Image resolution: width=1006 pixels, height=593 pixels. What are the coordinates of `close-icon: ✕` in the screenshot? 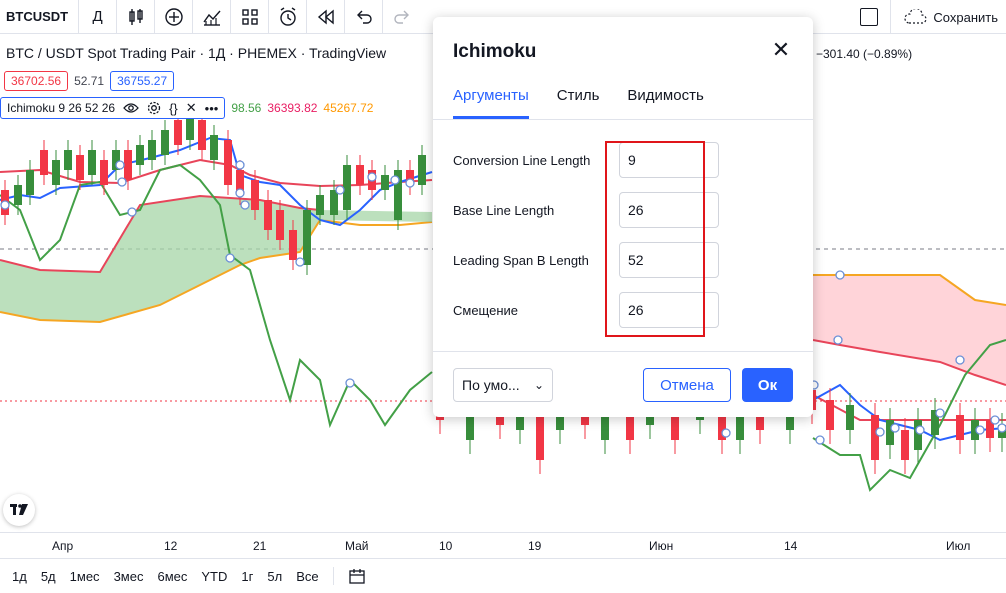 It's located at (781, 51).